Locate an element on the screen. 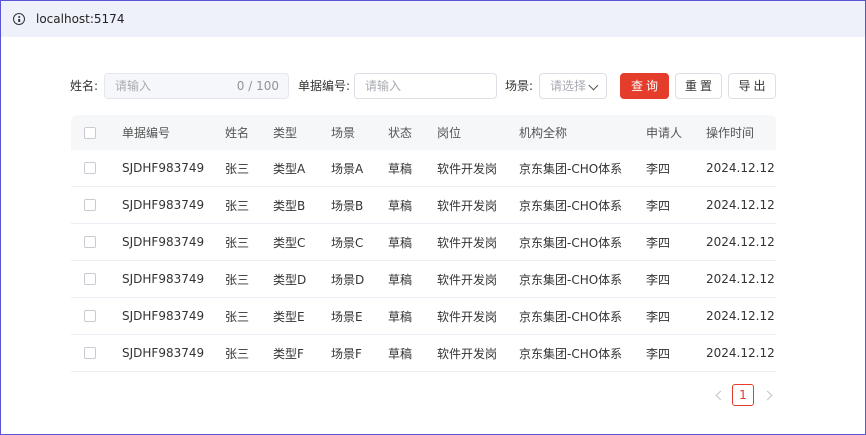  doc-number-placeholder: 请输入 is located at coordinates (383, 86).